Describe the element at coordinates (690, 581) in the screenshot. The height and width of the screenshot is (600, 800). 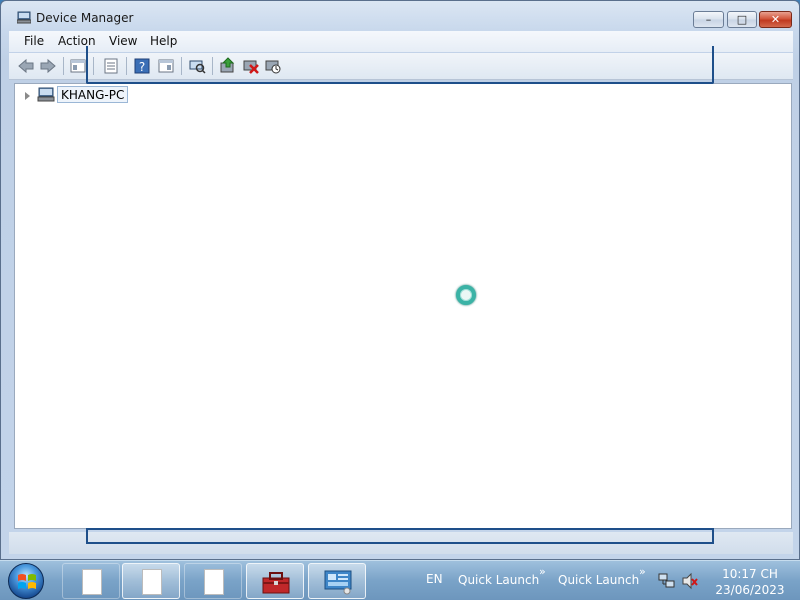
I see `volume-muted-icon` at that location.